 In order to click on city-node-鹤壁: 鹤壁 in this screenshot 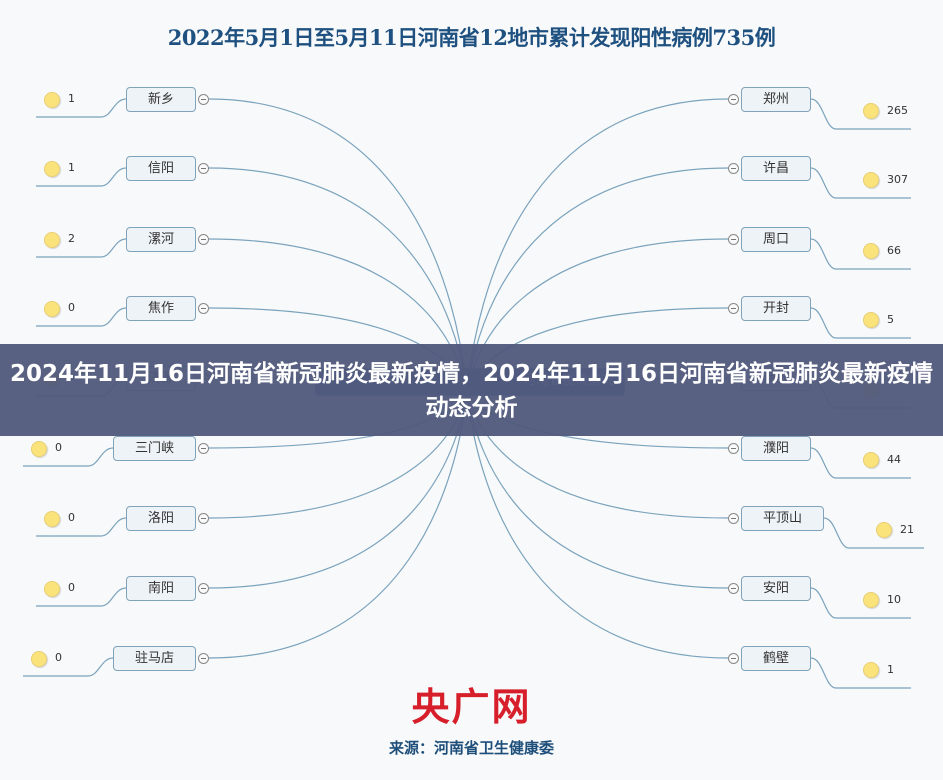, I will do `click(776, 658)`.